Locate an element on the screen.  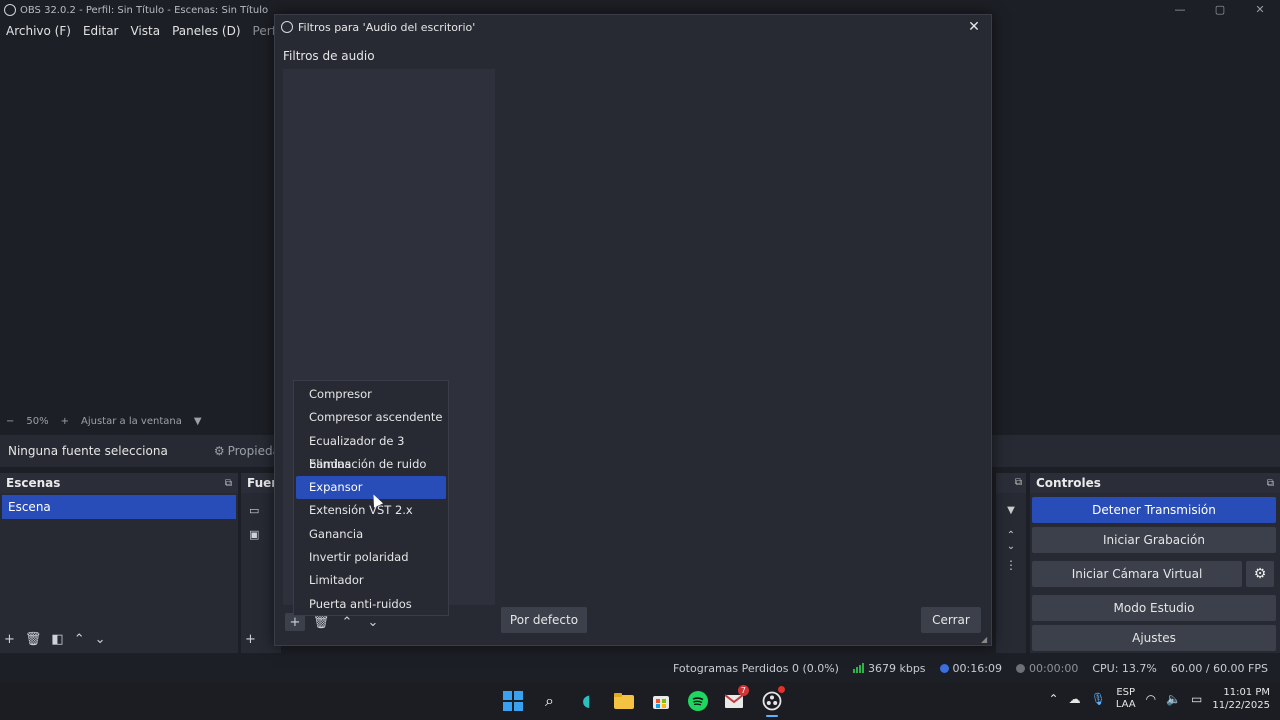
more-options-icon: ⋮ is located at coordinates (1011, 565).